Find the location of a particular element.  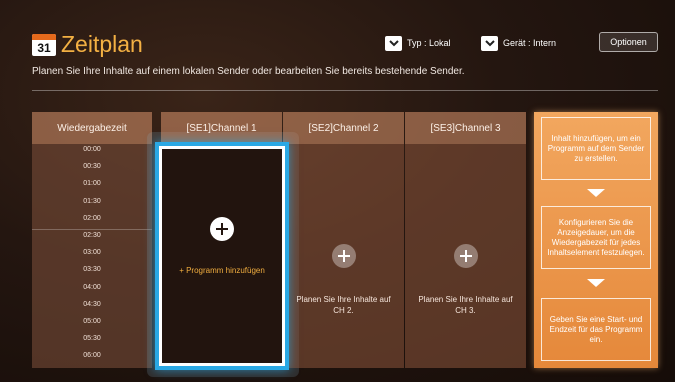

page-title: Zeitplan is located at coordinates (102, 44).